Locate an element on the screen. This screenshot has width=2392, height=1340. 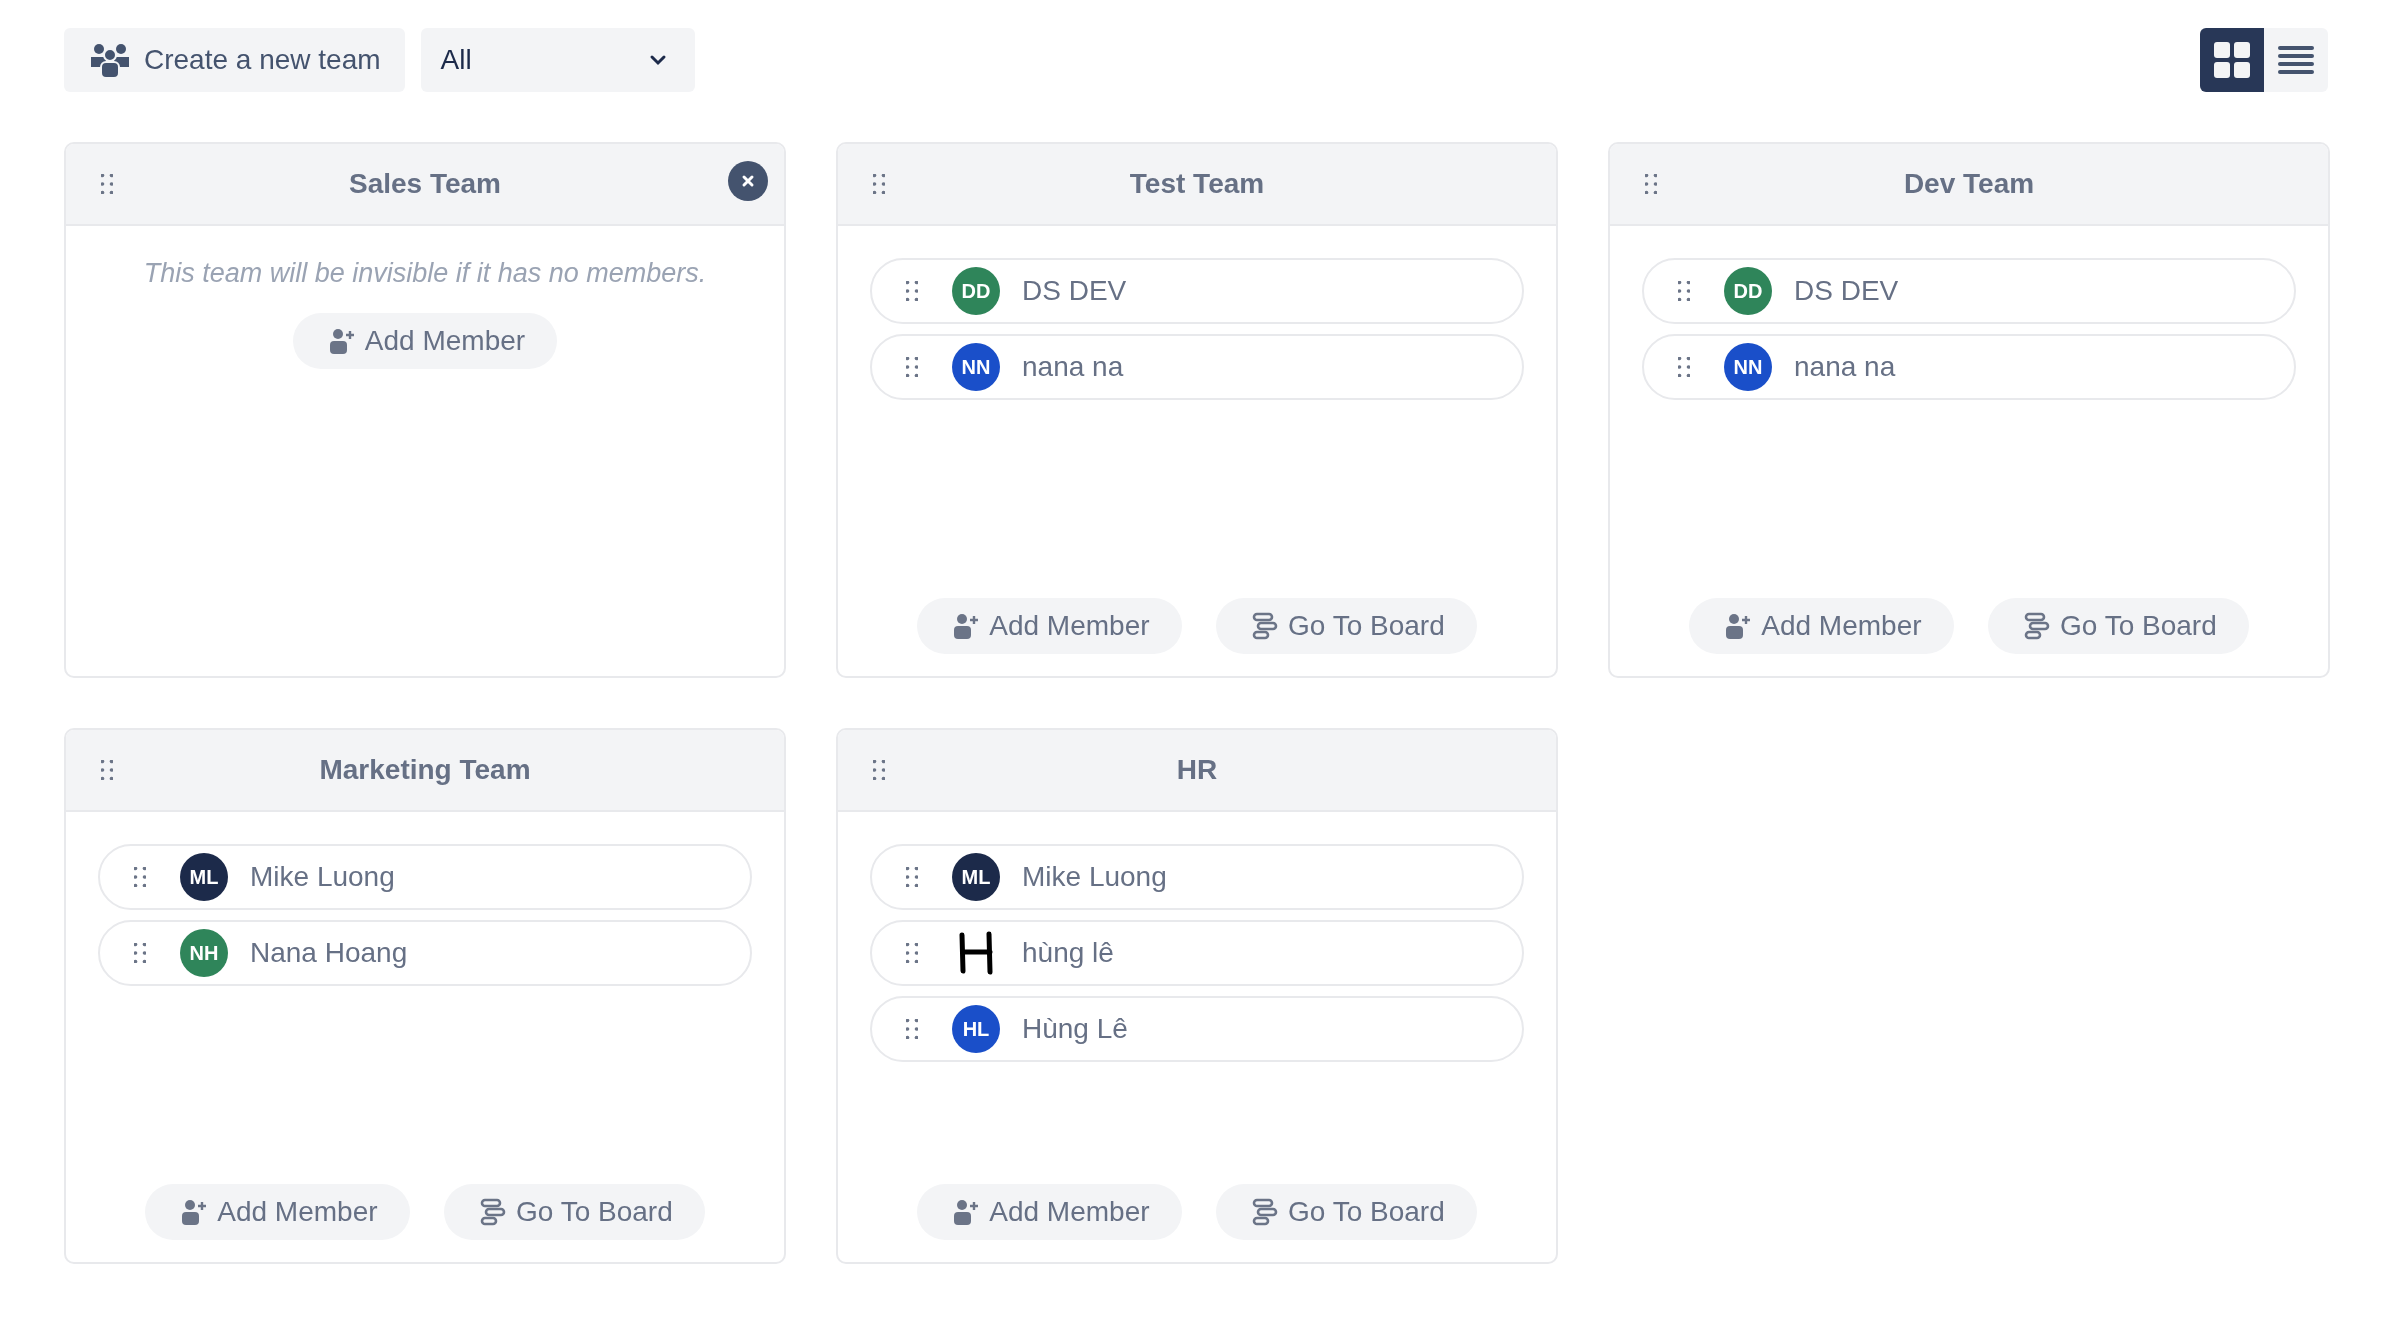
list-icon is located at coordinates (2296, 60).